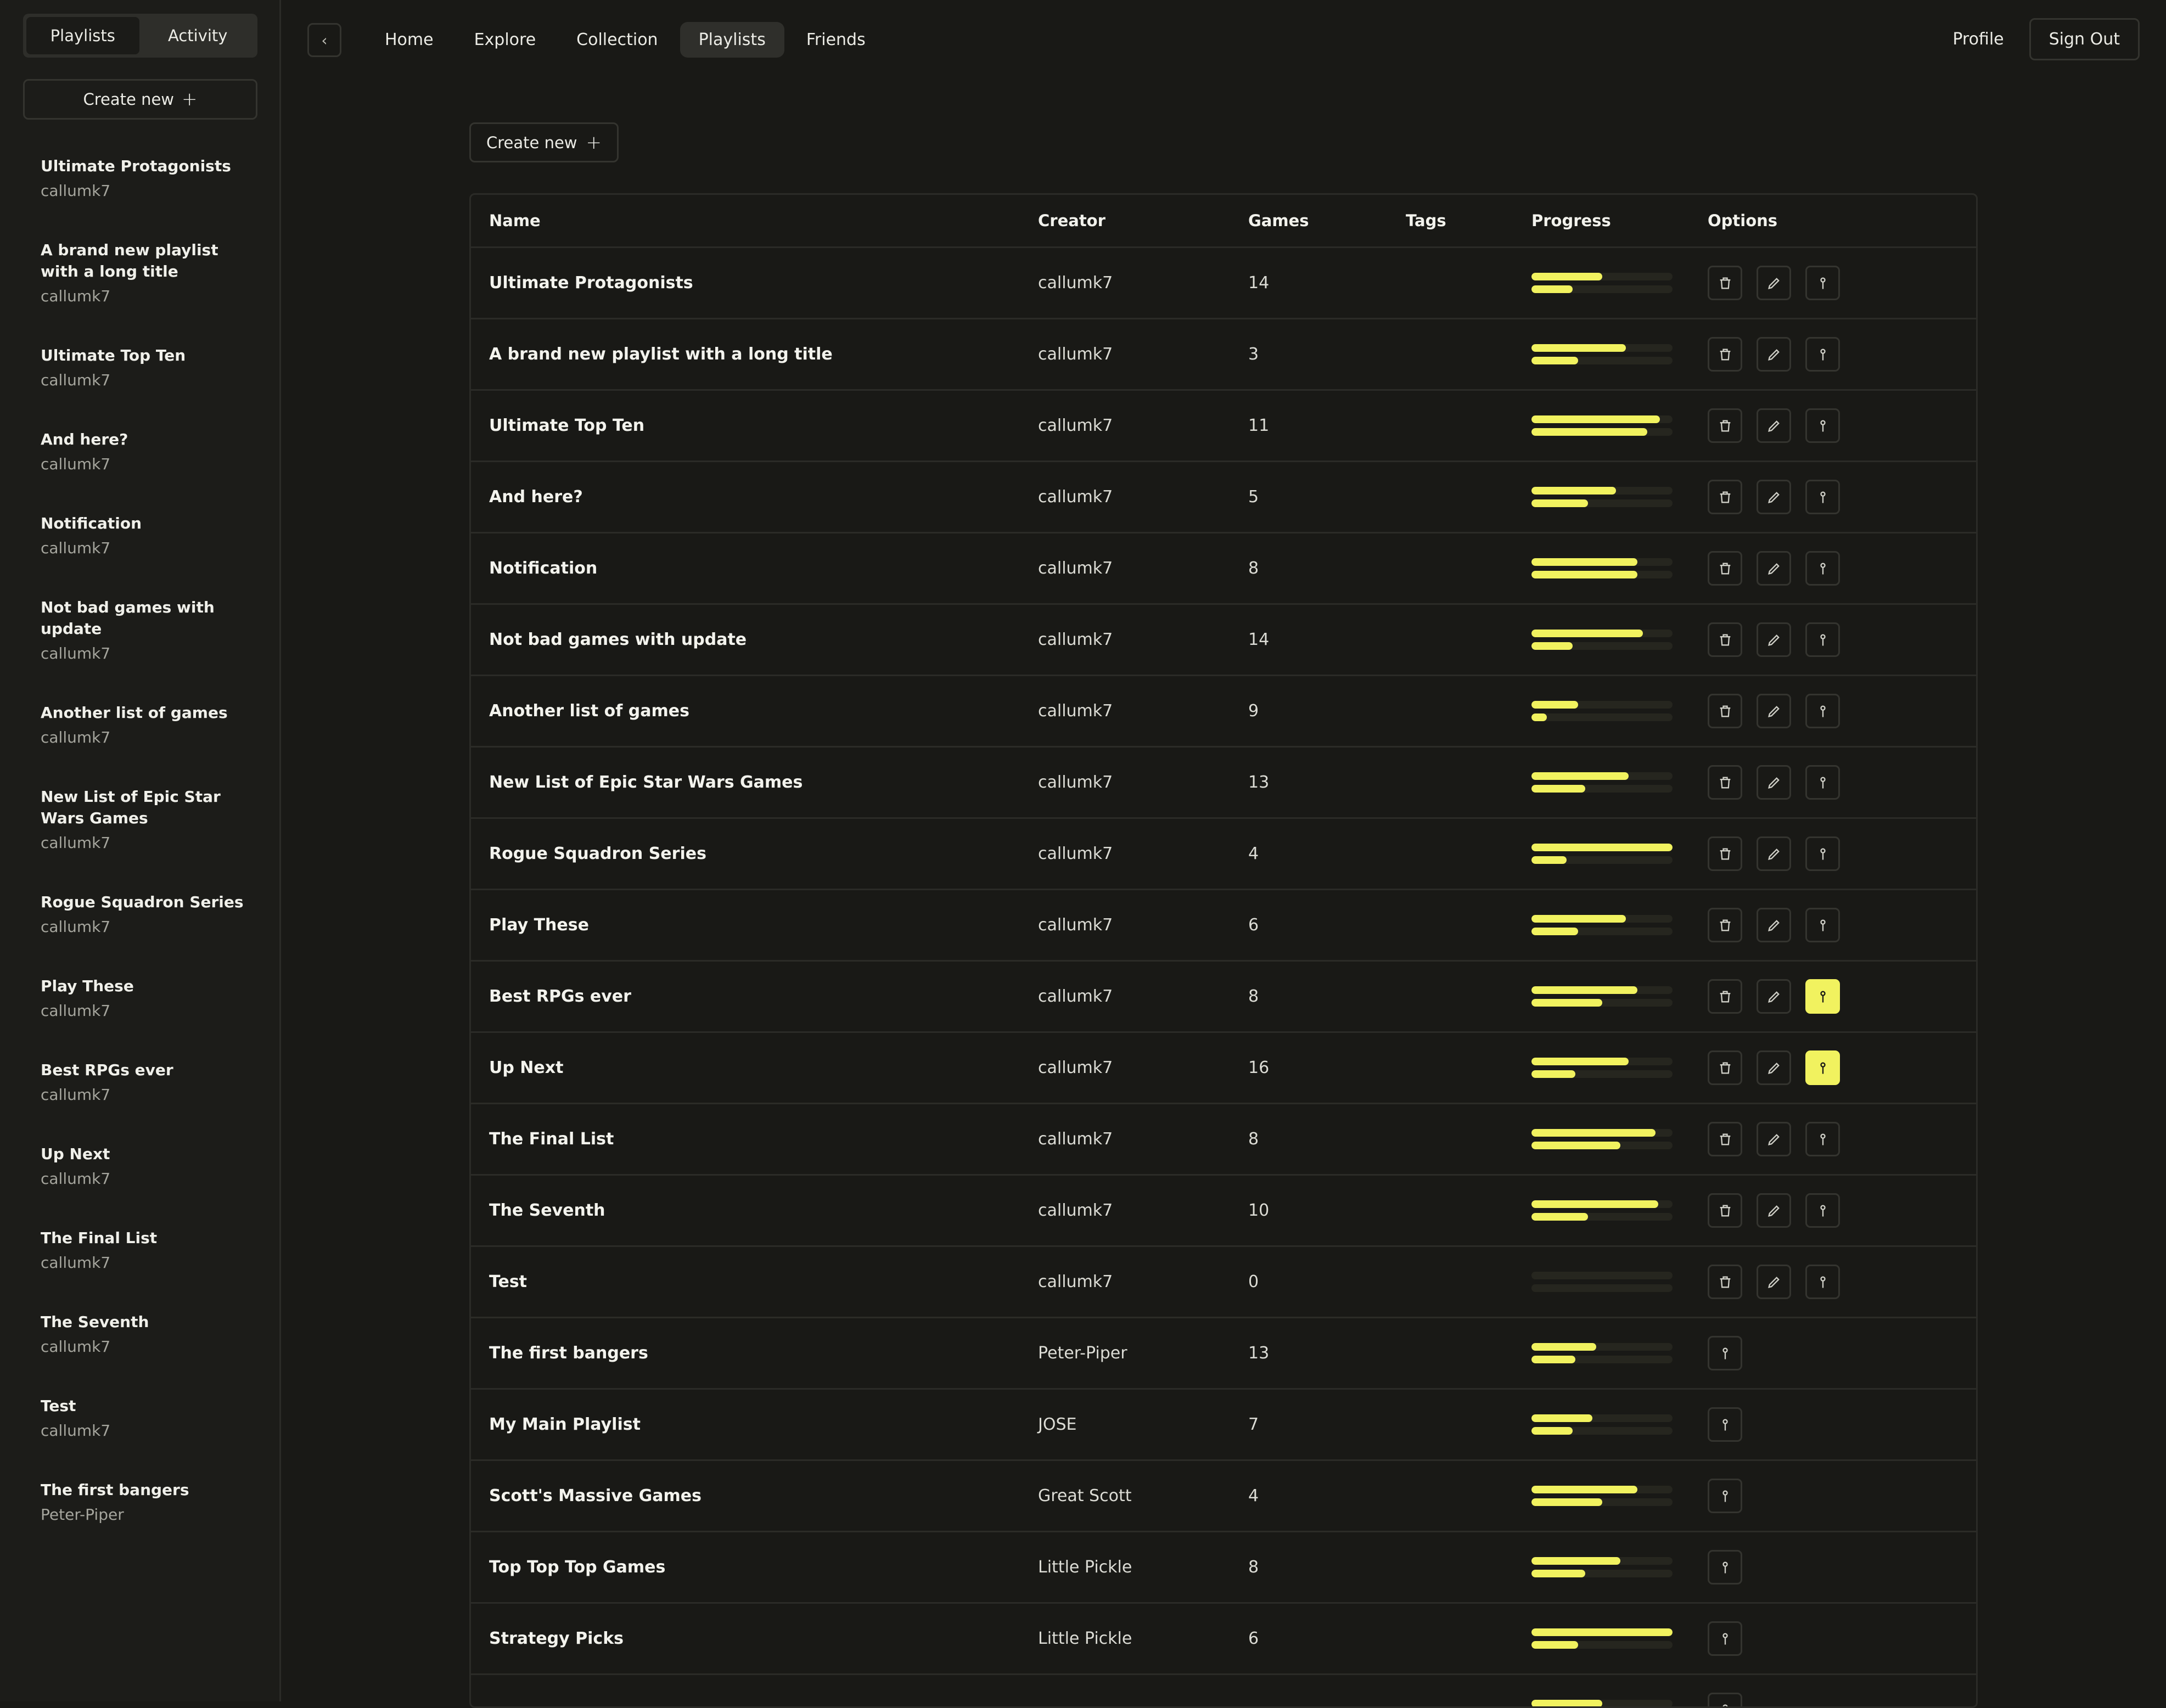 The width and height of the screenshot is (2166, 1708). Describe the element at coordinates (150, 536) in the screenshot. I see `sidebar-playlist-item: Notification callumk7` at that location.